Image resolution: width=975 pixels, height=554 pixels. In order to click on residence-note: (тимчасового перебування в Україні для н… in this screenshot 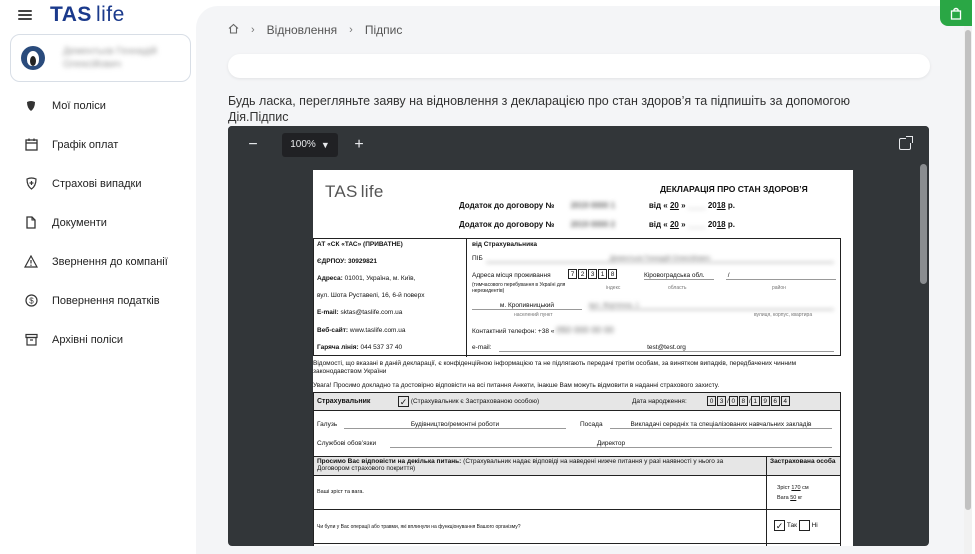, I will do `click(519, 288)`.